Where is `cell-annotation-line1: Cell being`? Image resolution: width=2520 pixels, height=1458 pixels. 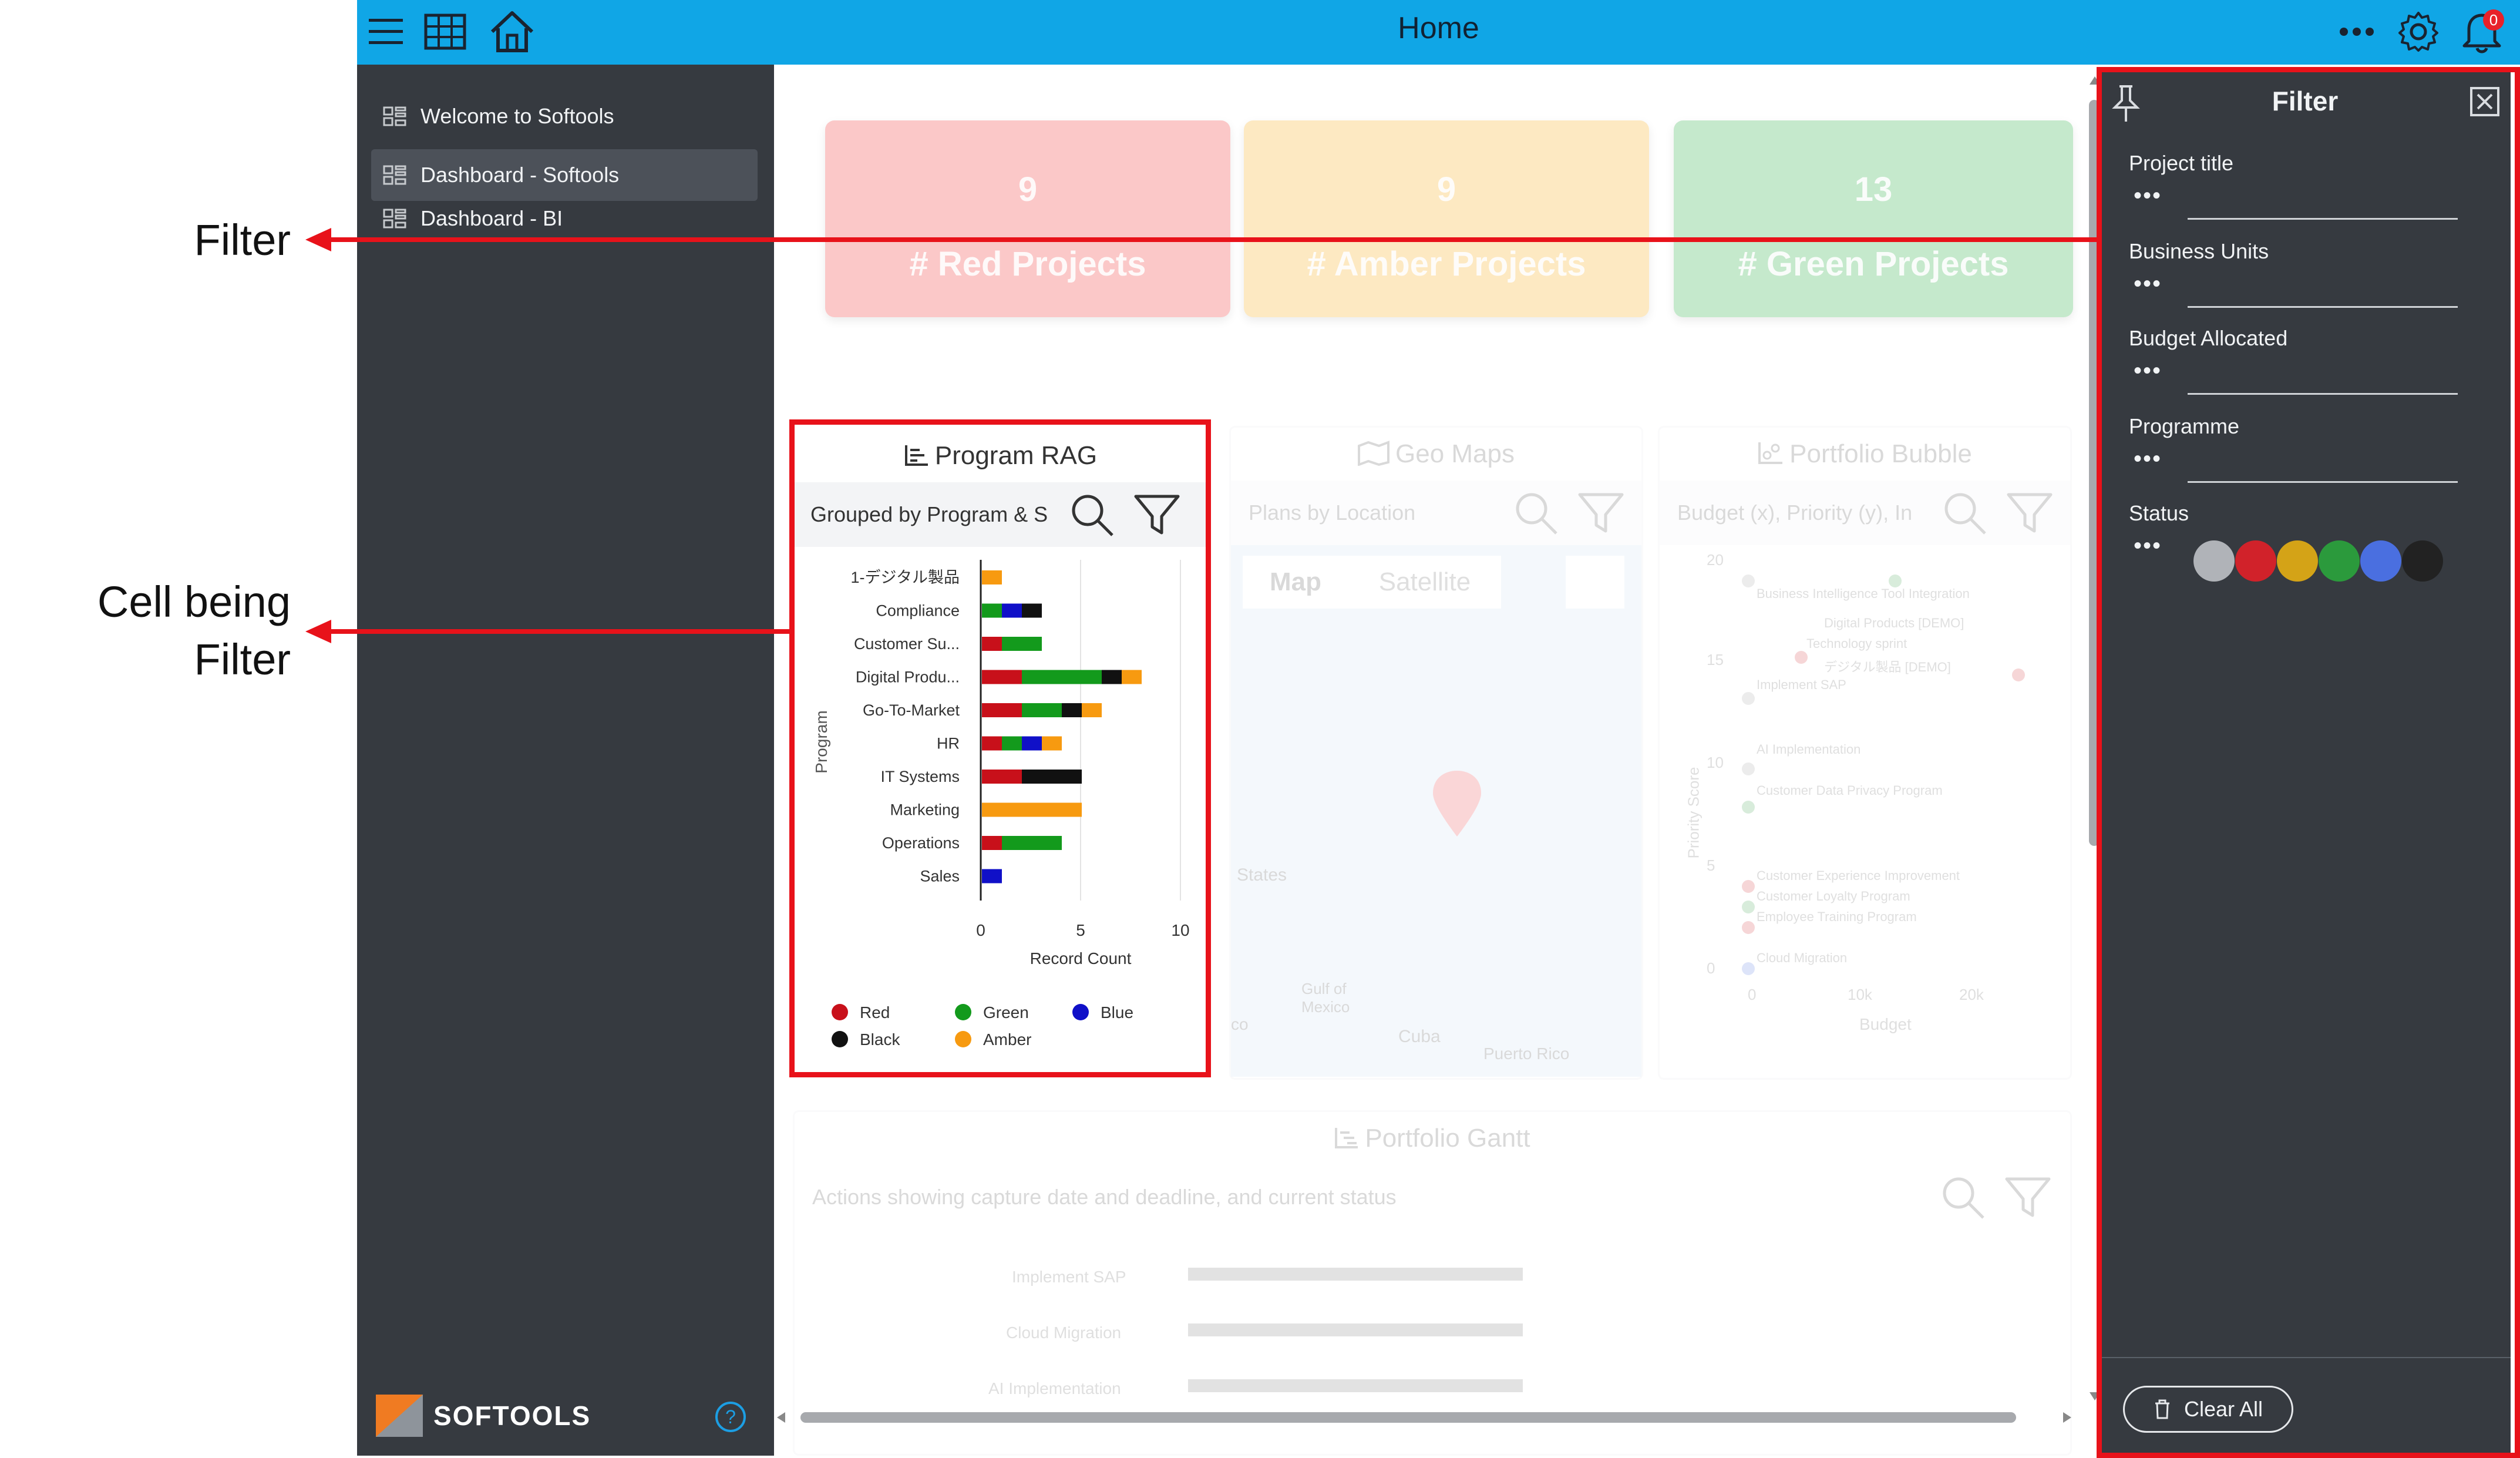
cell-annotation-line1: Cell being is located at coordinates (194, 601).